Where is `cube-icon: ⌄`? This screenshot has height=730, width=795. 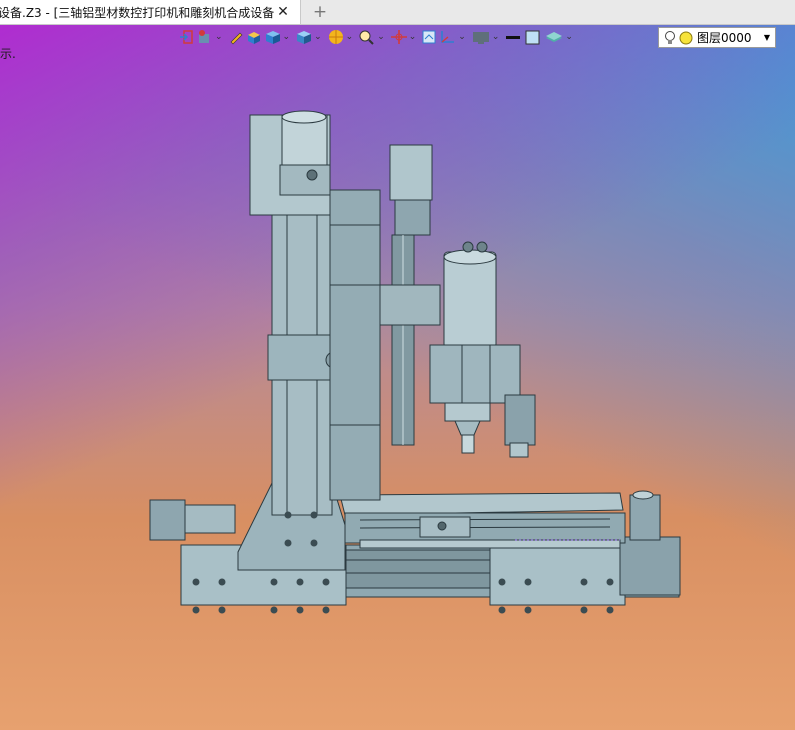 cube-icon: ⌄ is located at coordinates (279, 37).